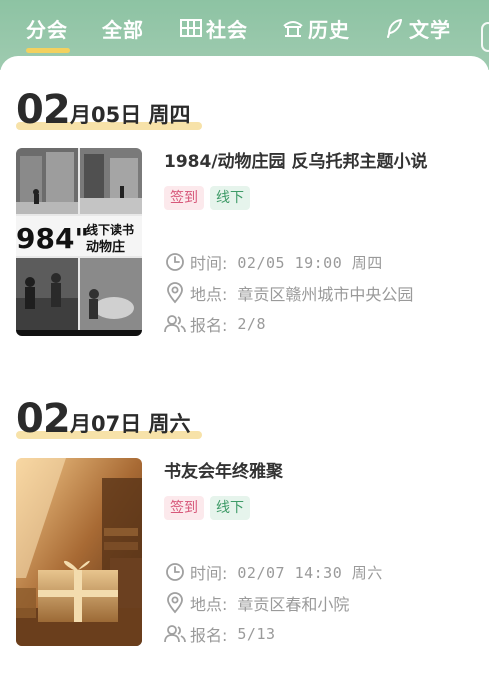  I want to click on tab-literature: 文学, so click(418, 28).